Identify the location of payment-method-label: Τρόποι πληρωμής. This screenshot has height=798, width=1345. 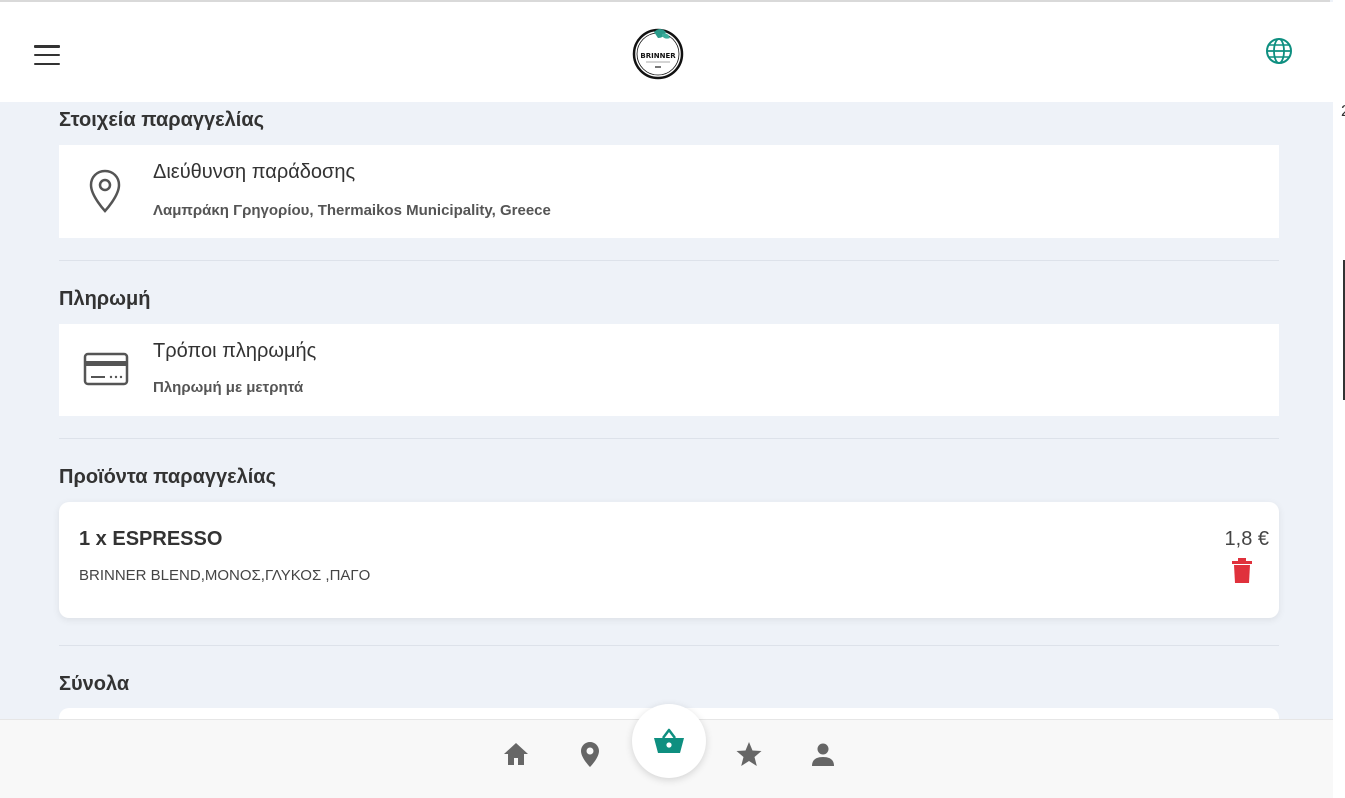
(235, 351).